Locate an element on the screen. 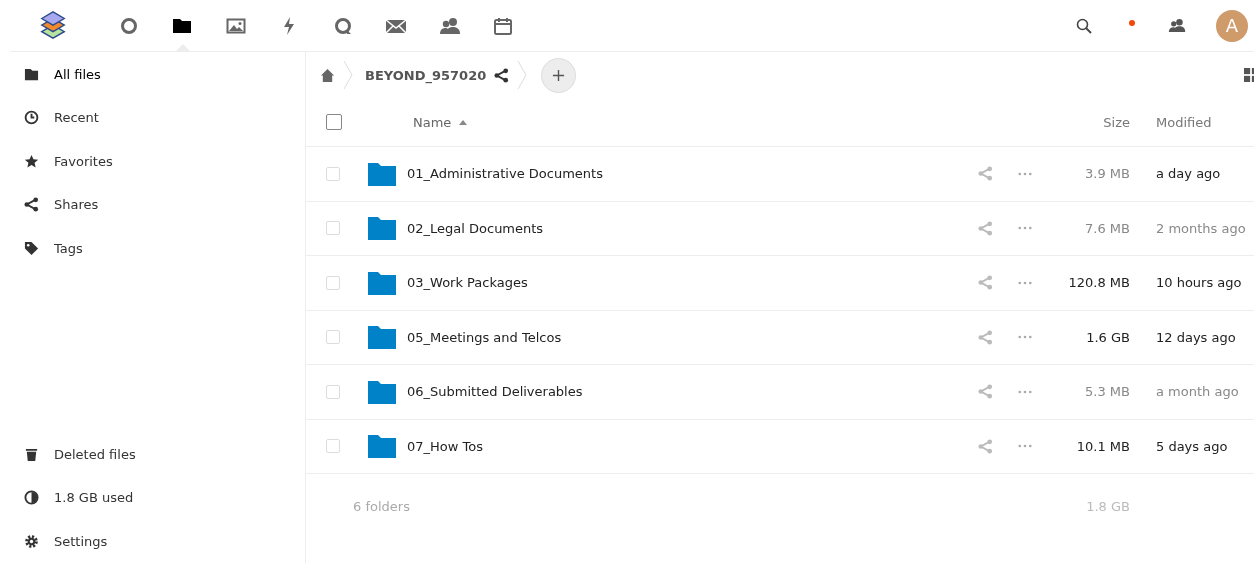  file-size: 10.1 MB is located at coordinates (1102, 446).